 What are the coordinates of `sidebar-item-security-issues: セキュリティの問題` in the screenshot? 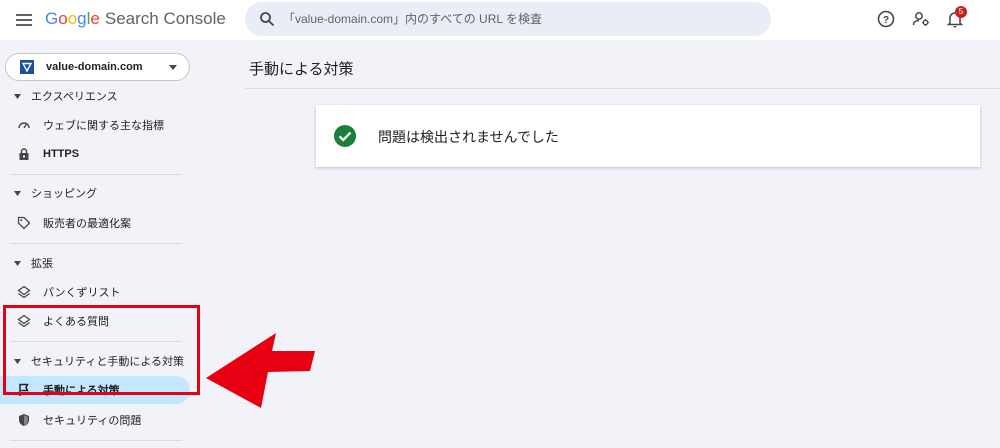 It's located at (95, 420).